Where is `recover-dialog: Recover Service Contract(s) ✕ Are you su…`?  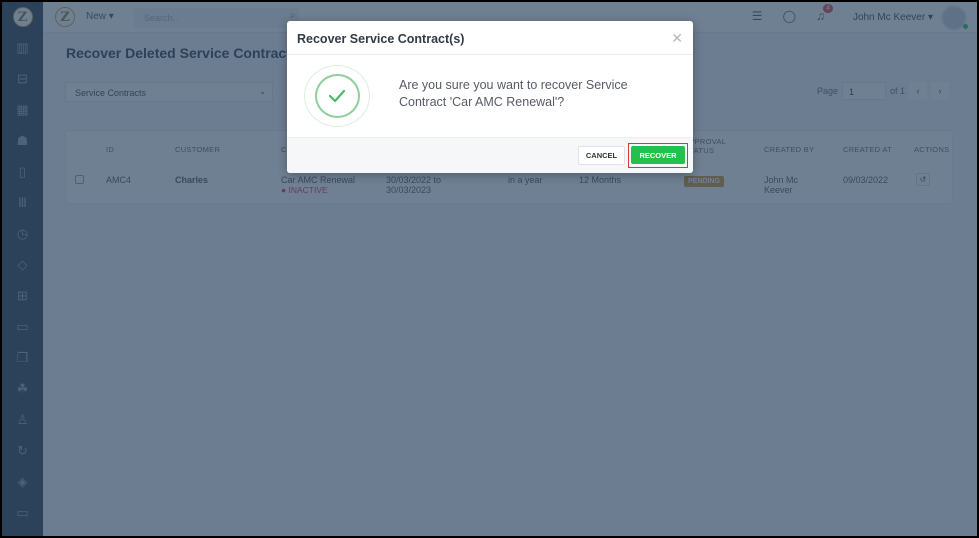 recover-dialog: Recover Service Contract(s) ✕ Are you su… is located at coordinates (490, 97).